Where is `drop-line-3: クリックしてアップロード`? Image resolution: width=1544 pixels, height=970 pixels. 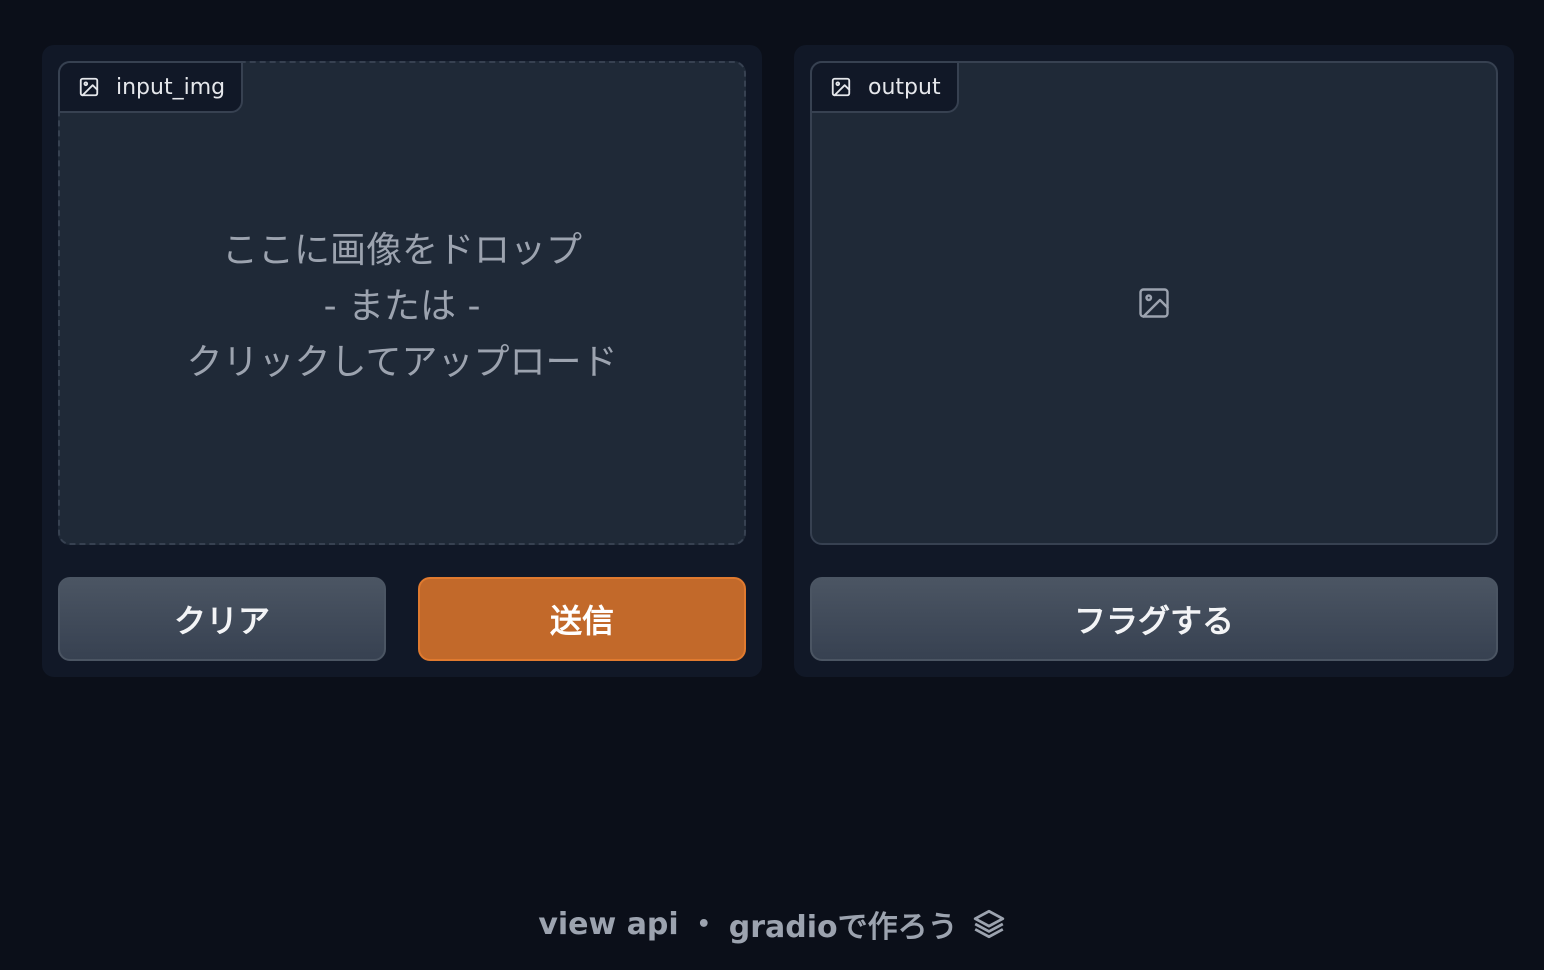
drop-line-3: クリックしてアップロード is located at coordinates (402, 362).